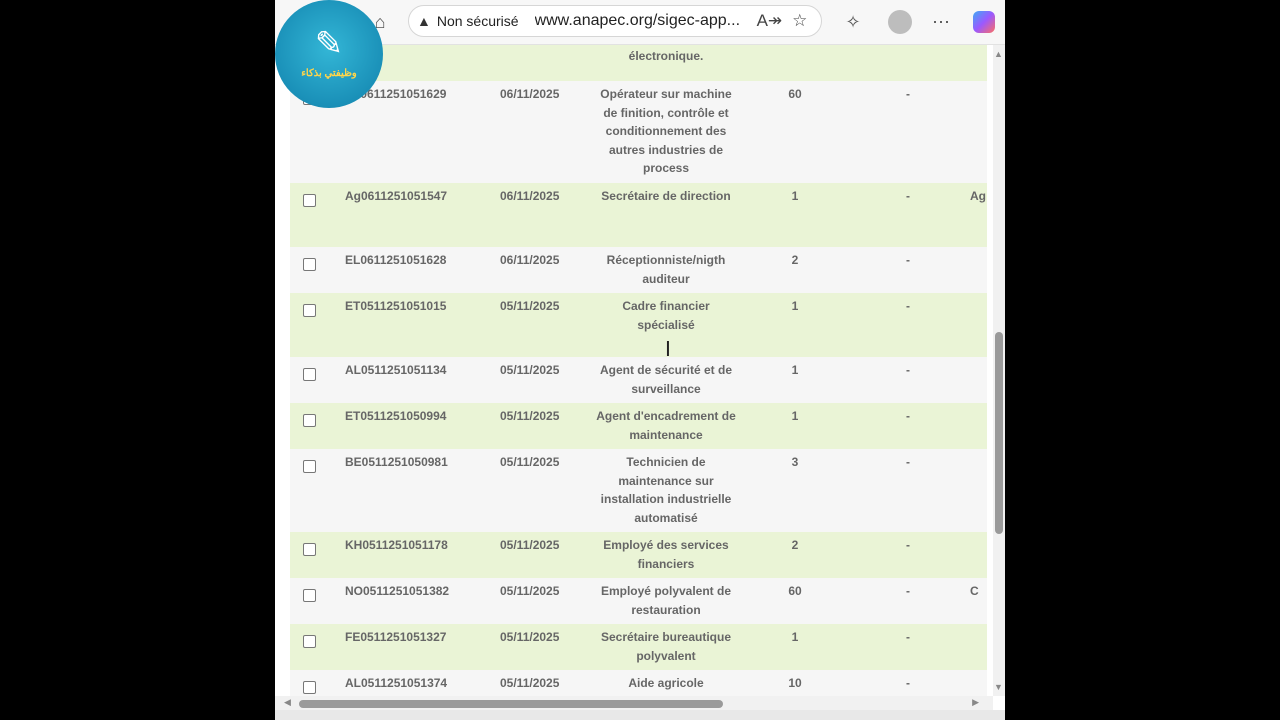 The width and height of the screenshot is (1280, 720). Describe the element at coordinates (478, 21) in the screenshot. I see `security-label: Non sécurisé` at that location.